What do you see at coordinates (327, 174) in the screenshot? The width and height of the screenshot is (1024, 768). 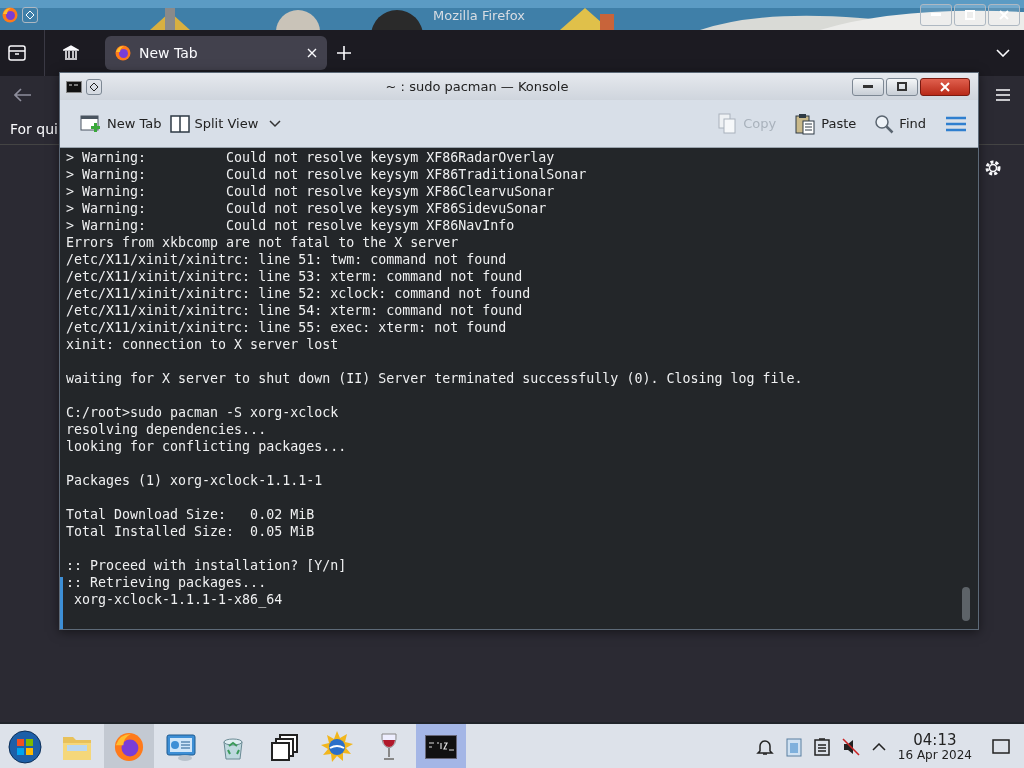 I see `terminal-line: > Warning: Could not resolve keysym XF86TraditionalSonar` at bounding box center [327, 174].